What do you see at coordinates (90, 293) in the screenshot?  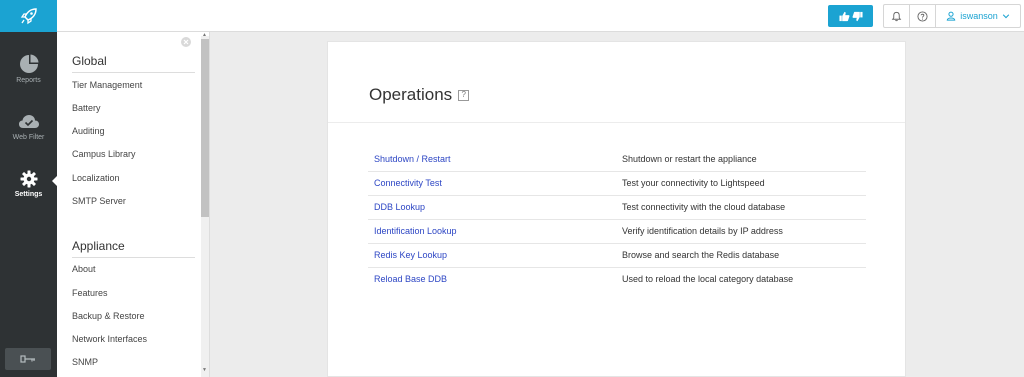 I see `sidebar-item-features: Features` at bounding box center [90, 293].